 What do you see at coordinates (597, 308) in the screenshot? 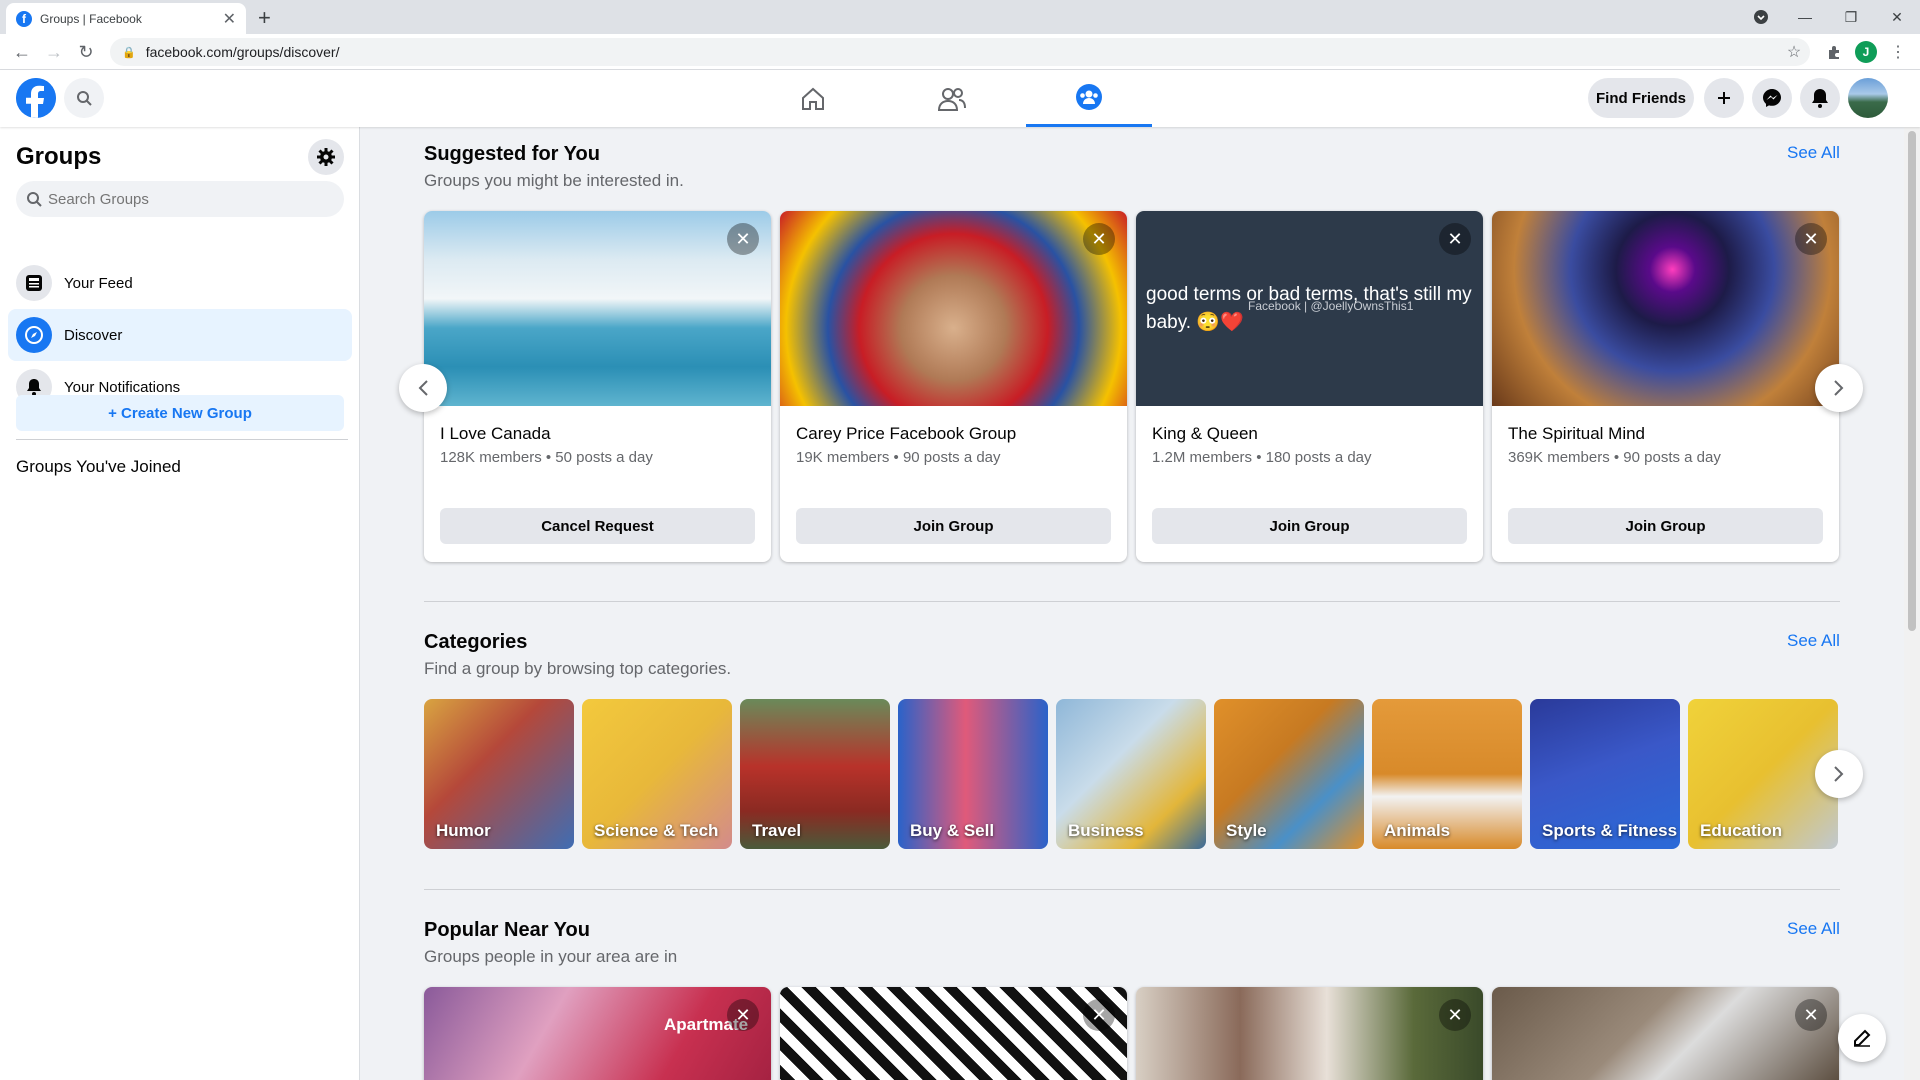
I see `group-cover-image` at bounding box center [597, 308].